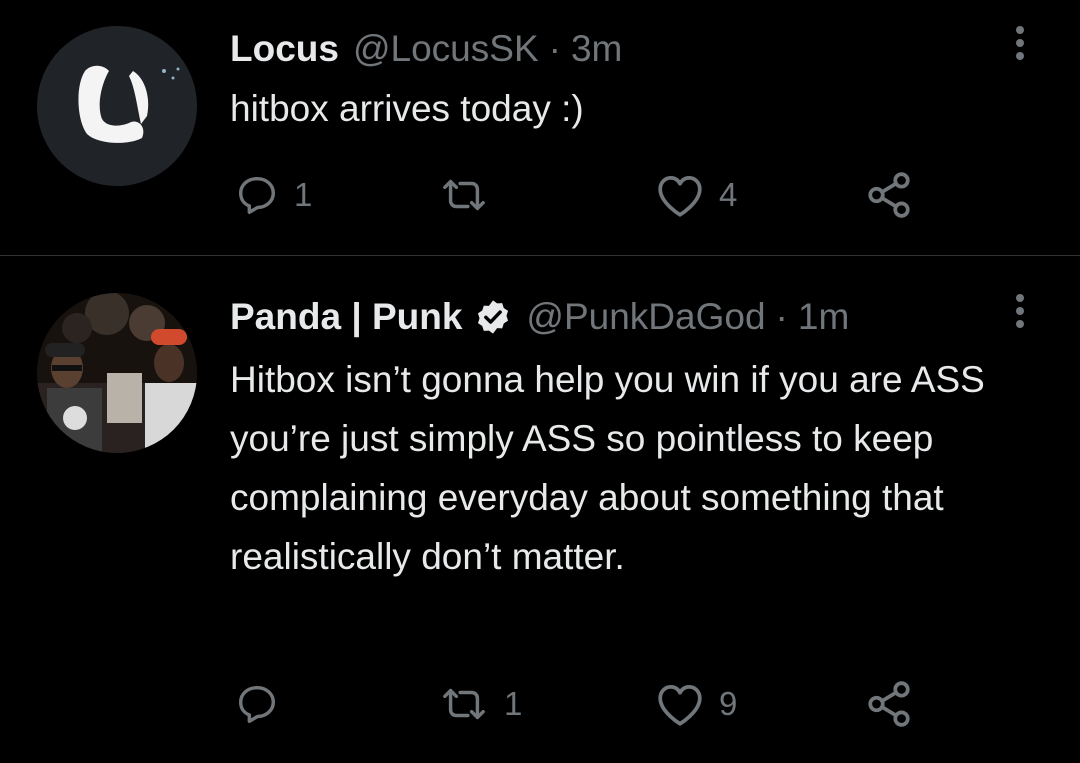  Describe the element at coordinates (728, 194) in the screenshot. I see `like-count: 4` at that location.